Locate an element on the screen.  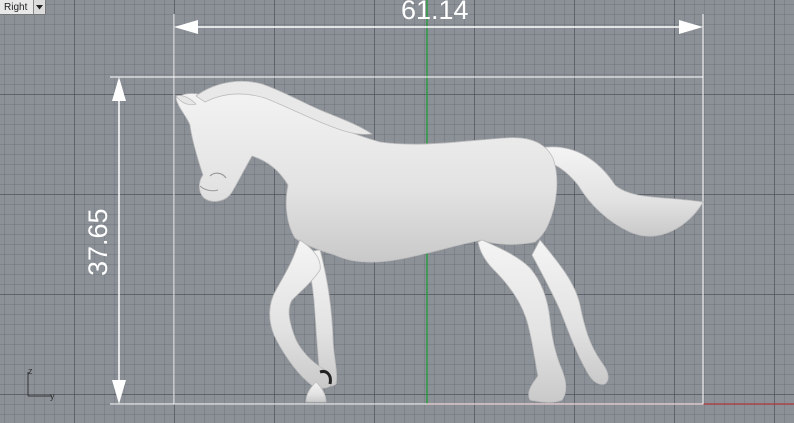
chevron-down-icon is located at coordinates (39, 7).